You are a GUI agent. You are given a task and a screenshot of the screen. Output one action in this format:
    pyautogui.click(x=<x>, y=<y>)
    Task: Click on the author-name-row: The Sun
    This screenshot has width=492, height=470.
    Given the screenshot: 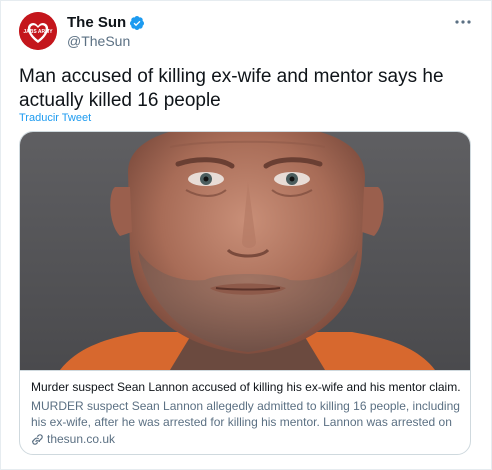 What is the action you would take?
    pyautogui.click(x=106, y=22)
    